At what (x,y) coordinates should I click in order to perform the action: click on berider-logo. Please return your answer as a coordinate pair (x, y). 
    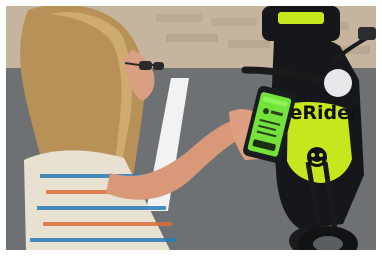
    Looking at the image, I should click on (317, 157).